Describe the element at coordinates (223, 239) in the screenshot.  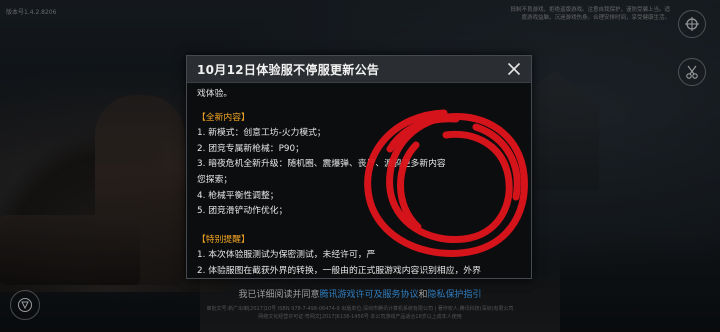
I see `section-heading-special-notice: 【特别提醒】` at that location.